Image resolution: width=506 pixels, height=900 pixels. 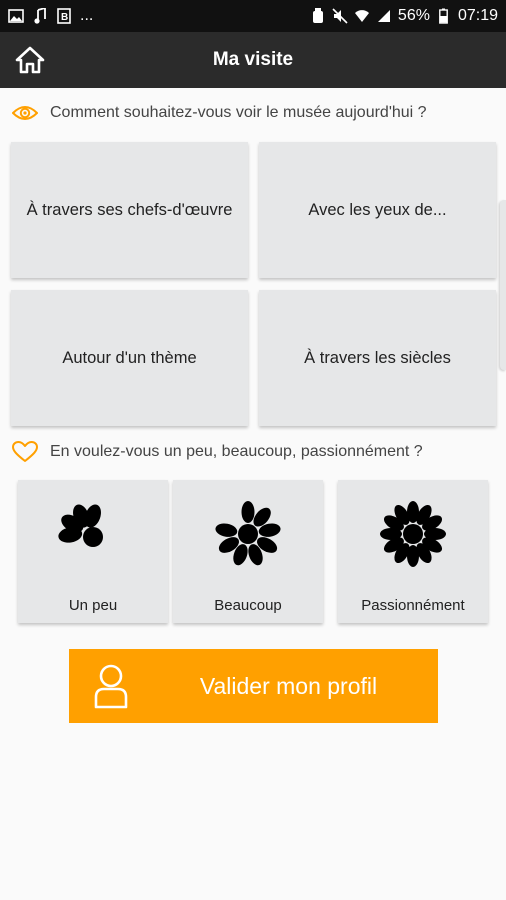 I want to click on side-drawer-handle, so click(x=503, y=285).